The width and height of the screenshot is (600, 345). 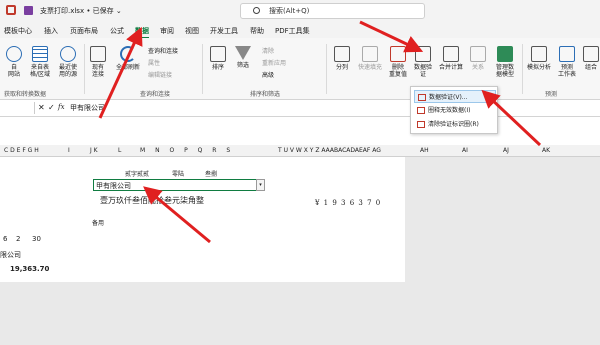 What do you see at coordinates (391, 36) in the screenshot?
I see `arrow-to-validation-button` at bounding box center [391, 36].